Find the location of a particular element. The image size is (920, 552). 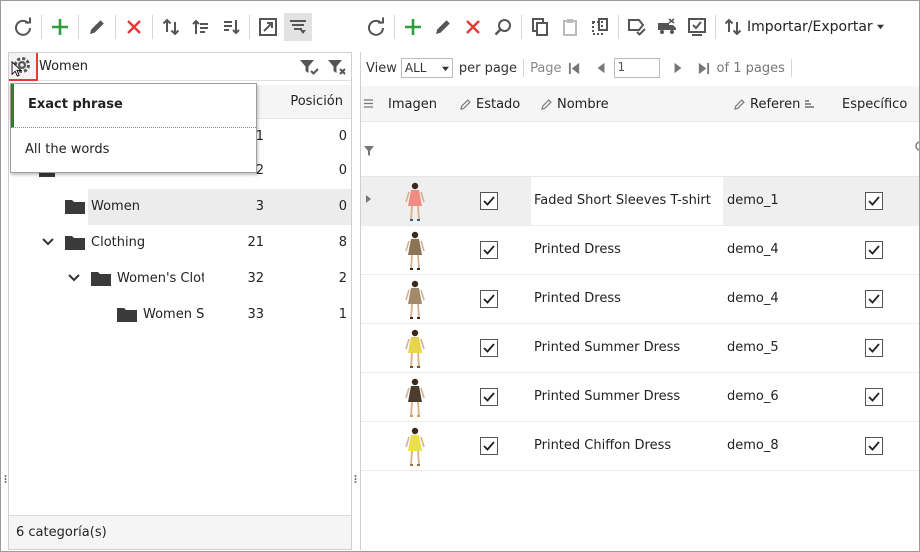

tree-row-clothing: Clothing 21 8 is located at coordinates (180, 243).